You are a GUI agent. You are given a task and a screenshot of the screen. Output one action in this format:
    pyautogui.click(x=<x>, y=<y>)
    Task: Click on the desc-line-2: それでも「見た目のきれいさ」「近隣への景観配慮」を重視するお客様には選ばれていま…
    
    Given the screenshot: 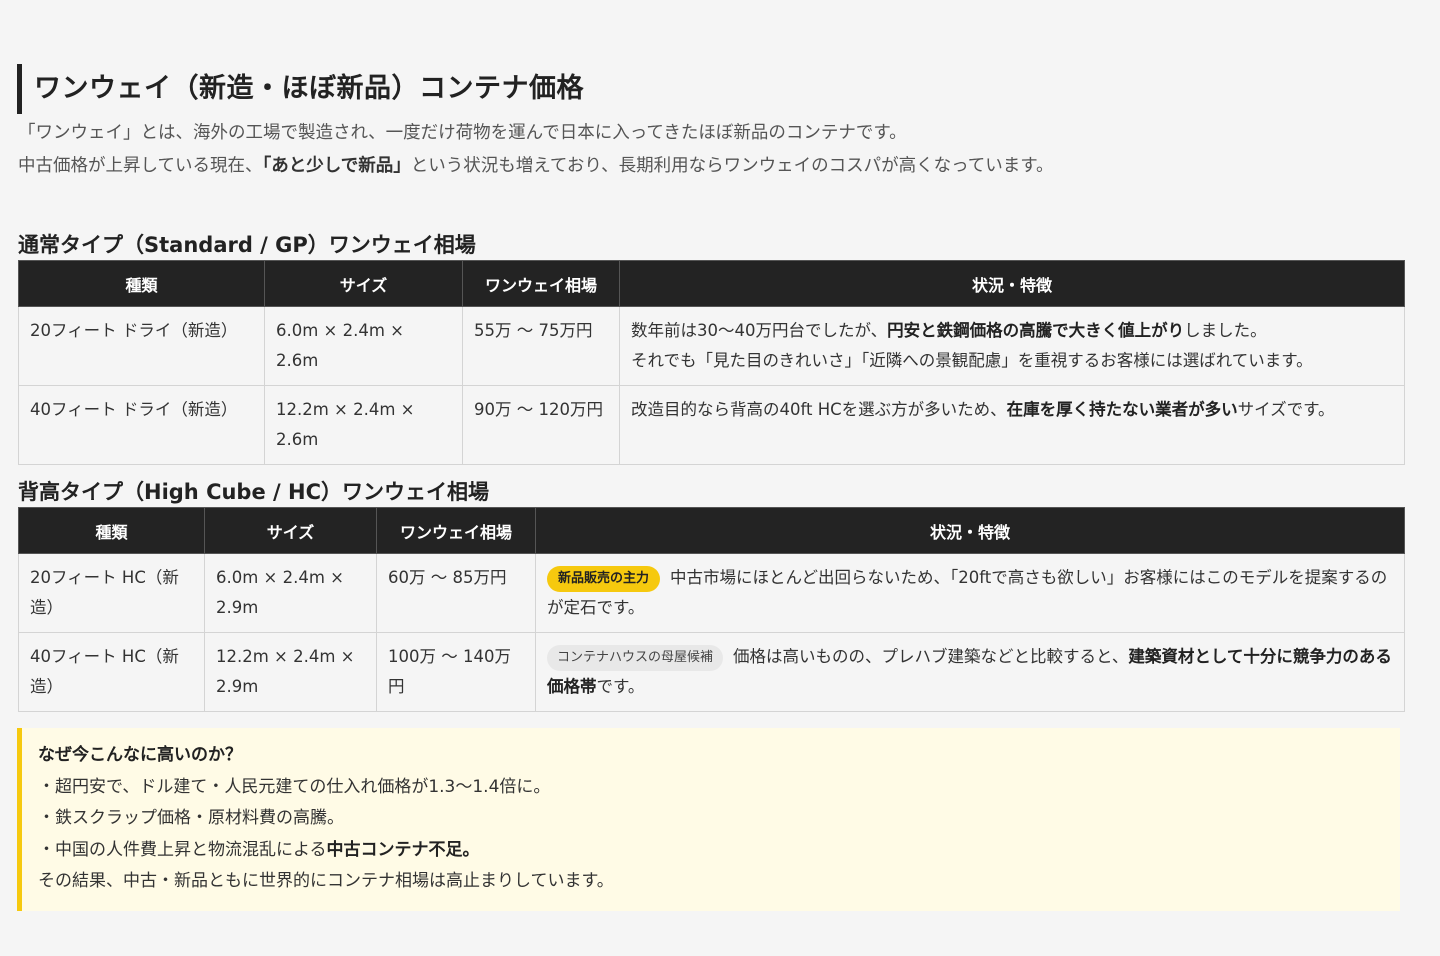 What is the action you would take?
    pyautogui.click(x=972, y=360)
    